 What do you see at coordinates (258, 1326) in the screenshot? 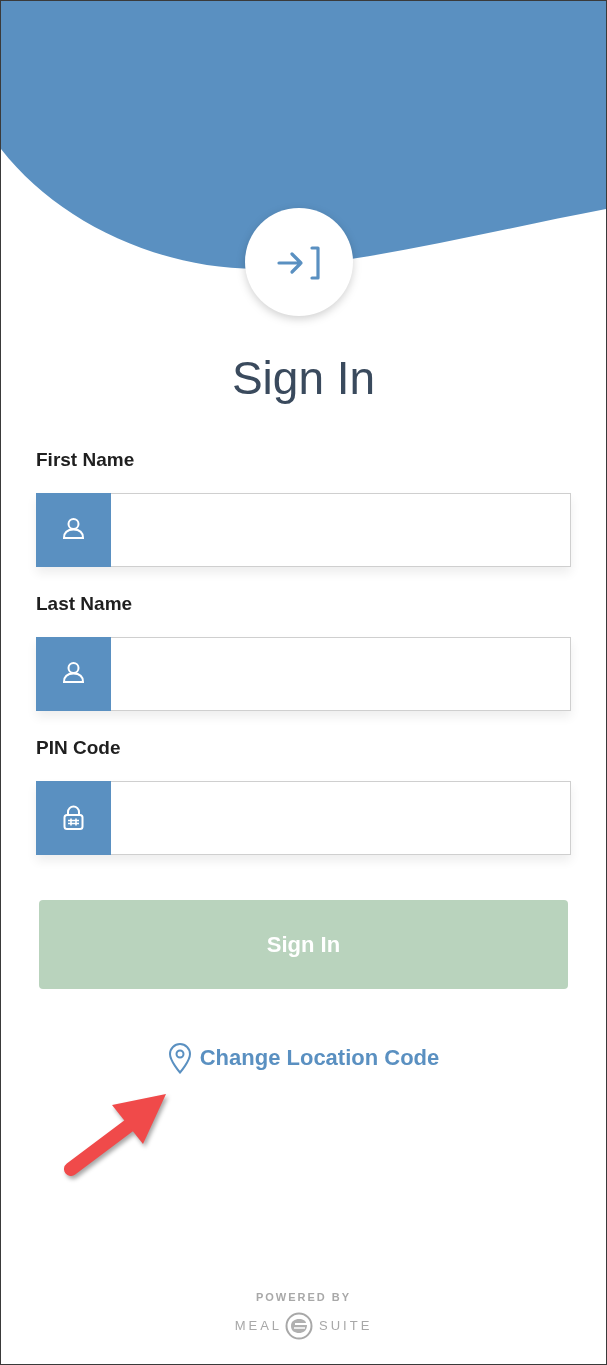
I see `brand-name: MEAL` at bounding box center [258, 1326].